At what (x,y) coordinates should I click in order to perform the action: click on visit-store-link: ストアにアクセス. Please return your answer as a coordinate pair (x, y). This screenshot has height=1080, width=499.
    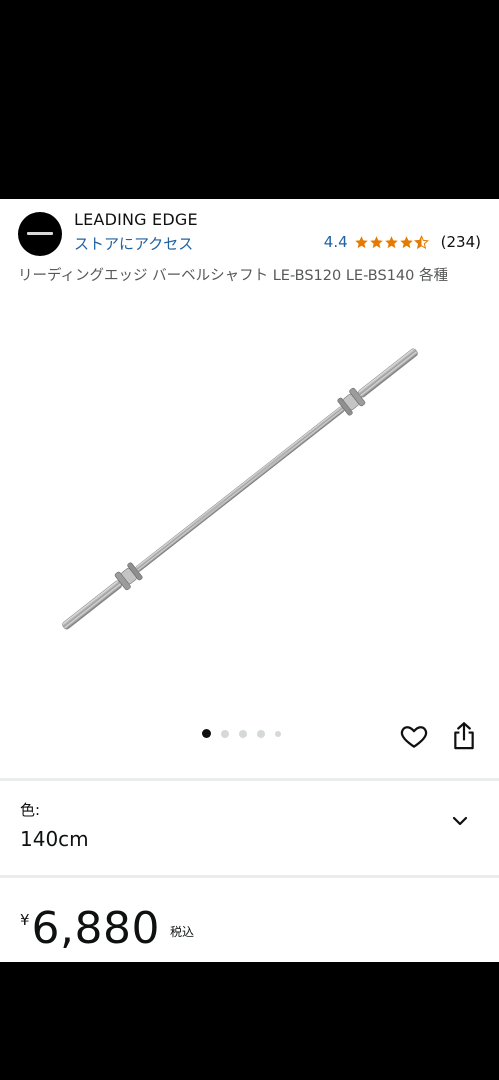
    Looking at the image, I should click on (133, 243).